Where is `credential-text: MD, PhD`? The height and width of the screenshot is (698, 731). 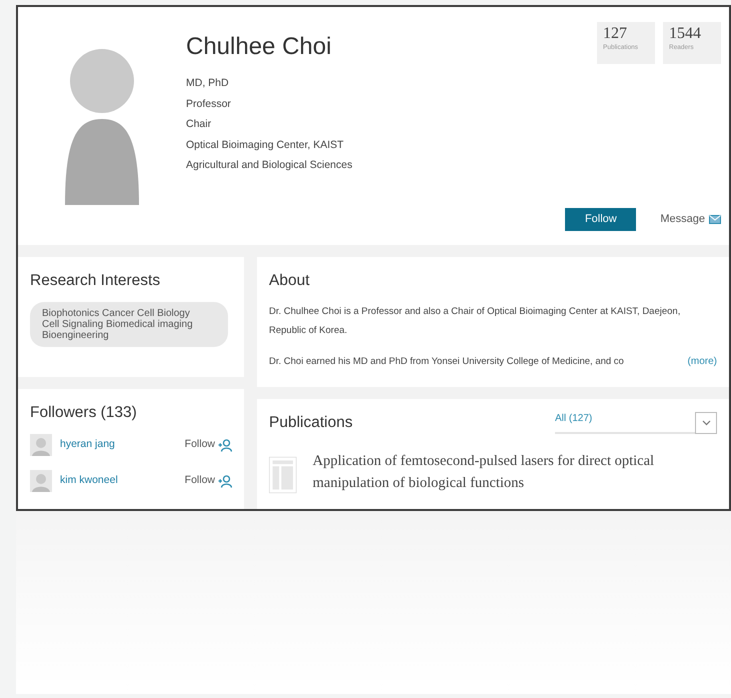
credential-text: MD, PhD is located at coordinates (208, 83).